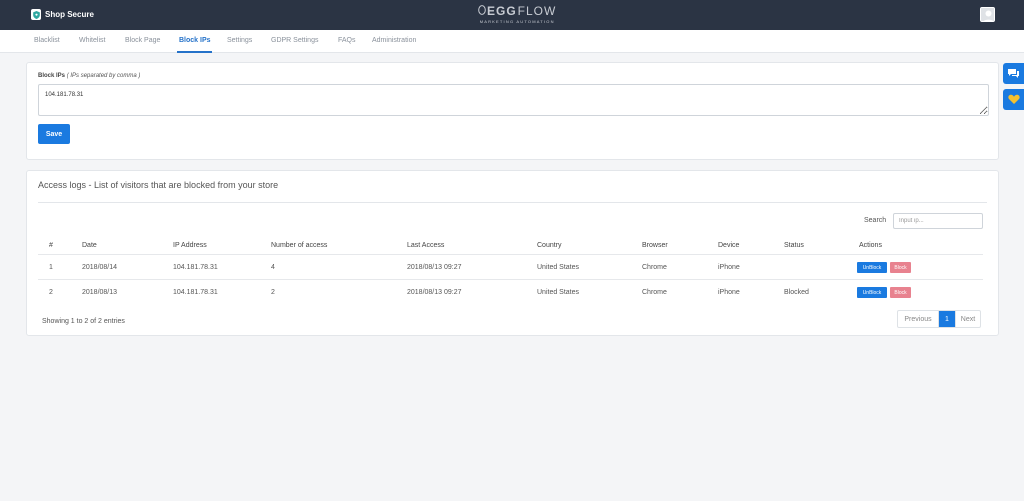  Describe the element at coordinates (92, 40) in the screenshot. I see `tab-whitelist: Whitelist` at that location.